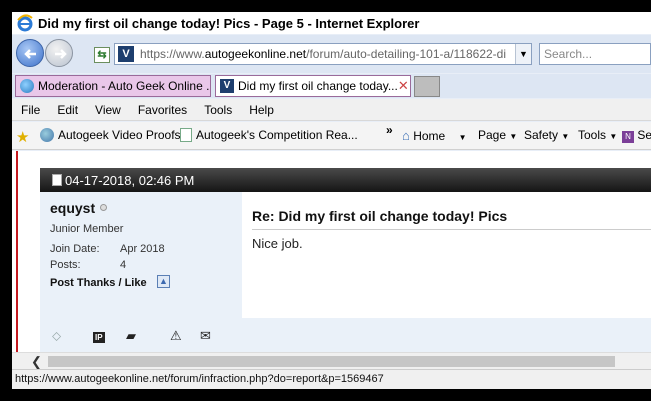  Describe the element at coordinates (451, 229) in the screenshot. I see `divider` at that location.